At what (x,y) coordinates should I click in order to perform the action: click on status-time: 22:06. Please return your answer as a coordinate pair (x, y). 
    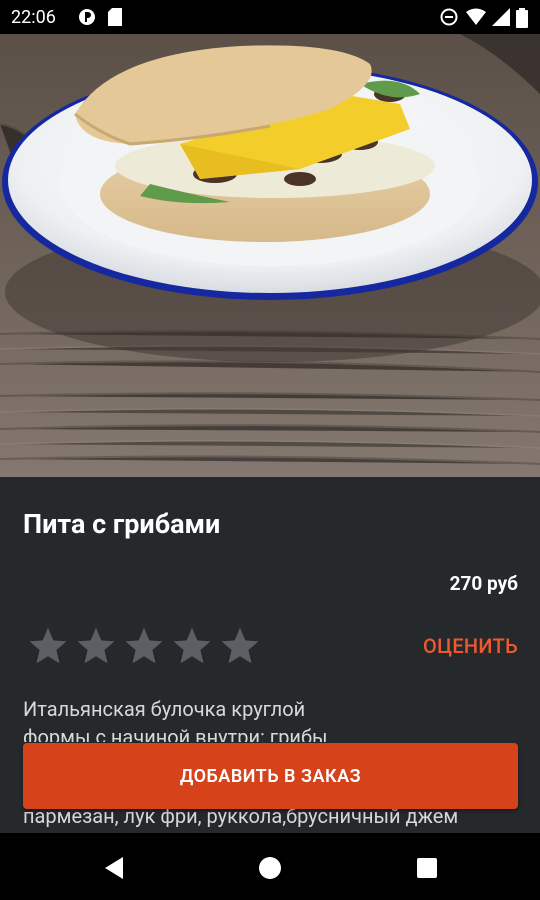
    Looking at the image, I should click on (33, 17).